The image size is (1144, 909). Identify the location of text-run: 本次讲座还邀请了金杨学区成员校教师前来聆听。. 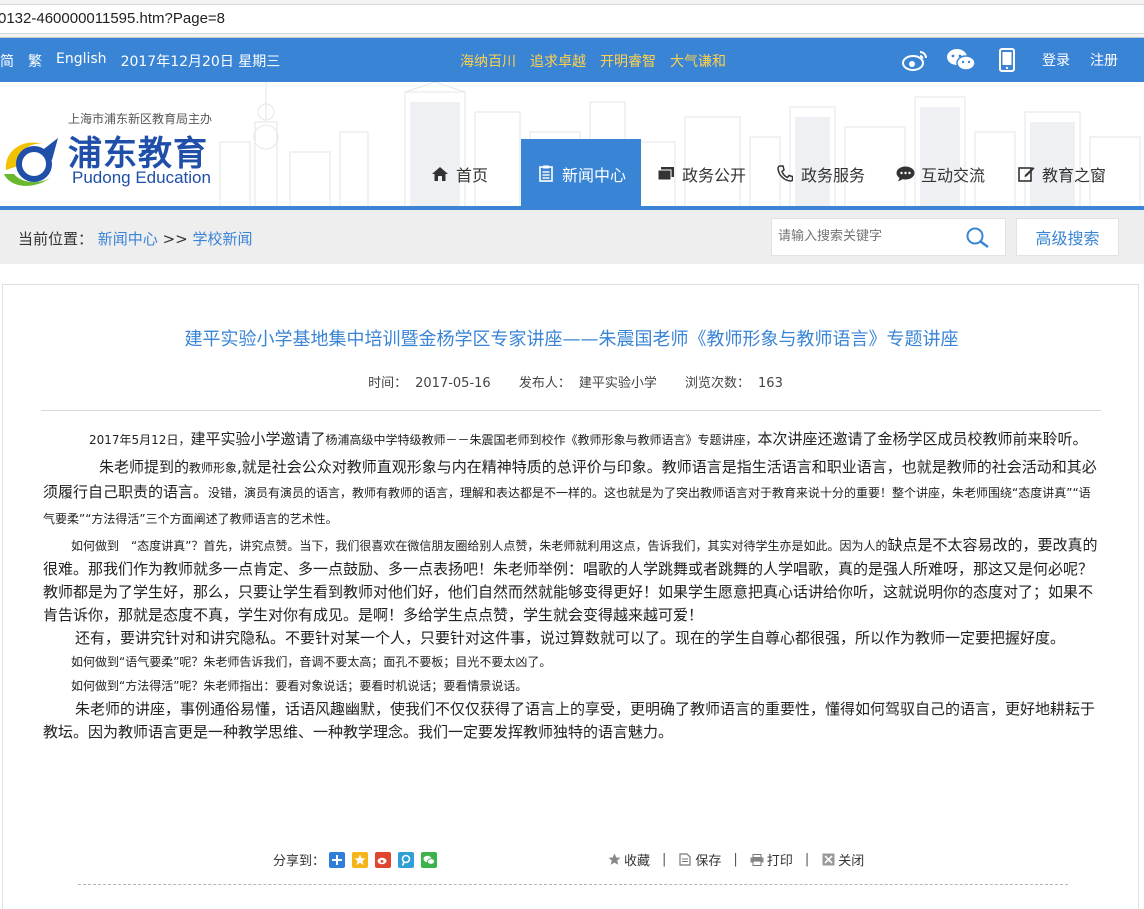
(922, 439).